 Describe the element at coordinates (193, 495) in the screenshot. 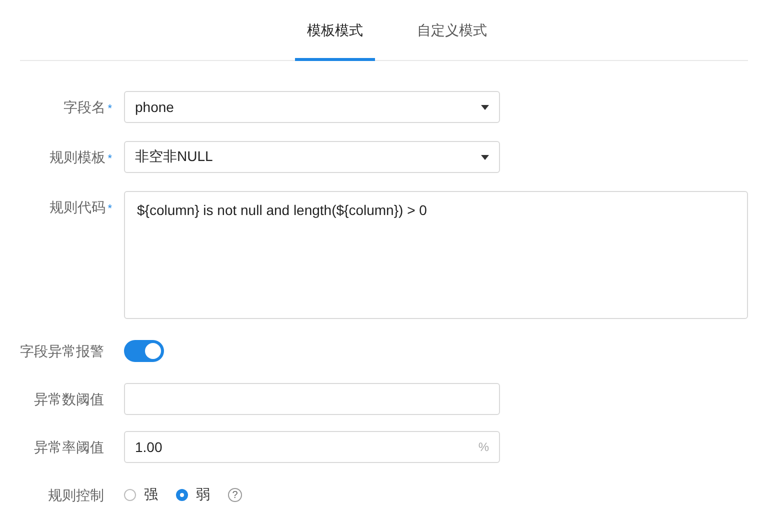

I see `radio-option: 弱` at that location.